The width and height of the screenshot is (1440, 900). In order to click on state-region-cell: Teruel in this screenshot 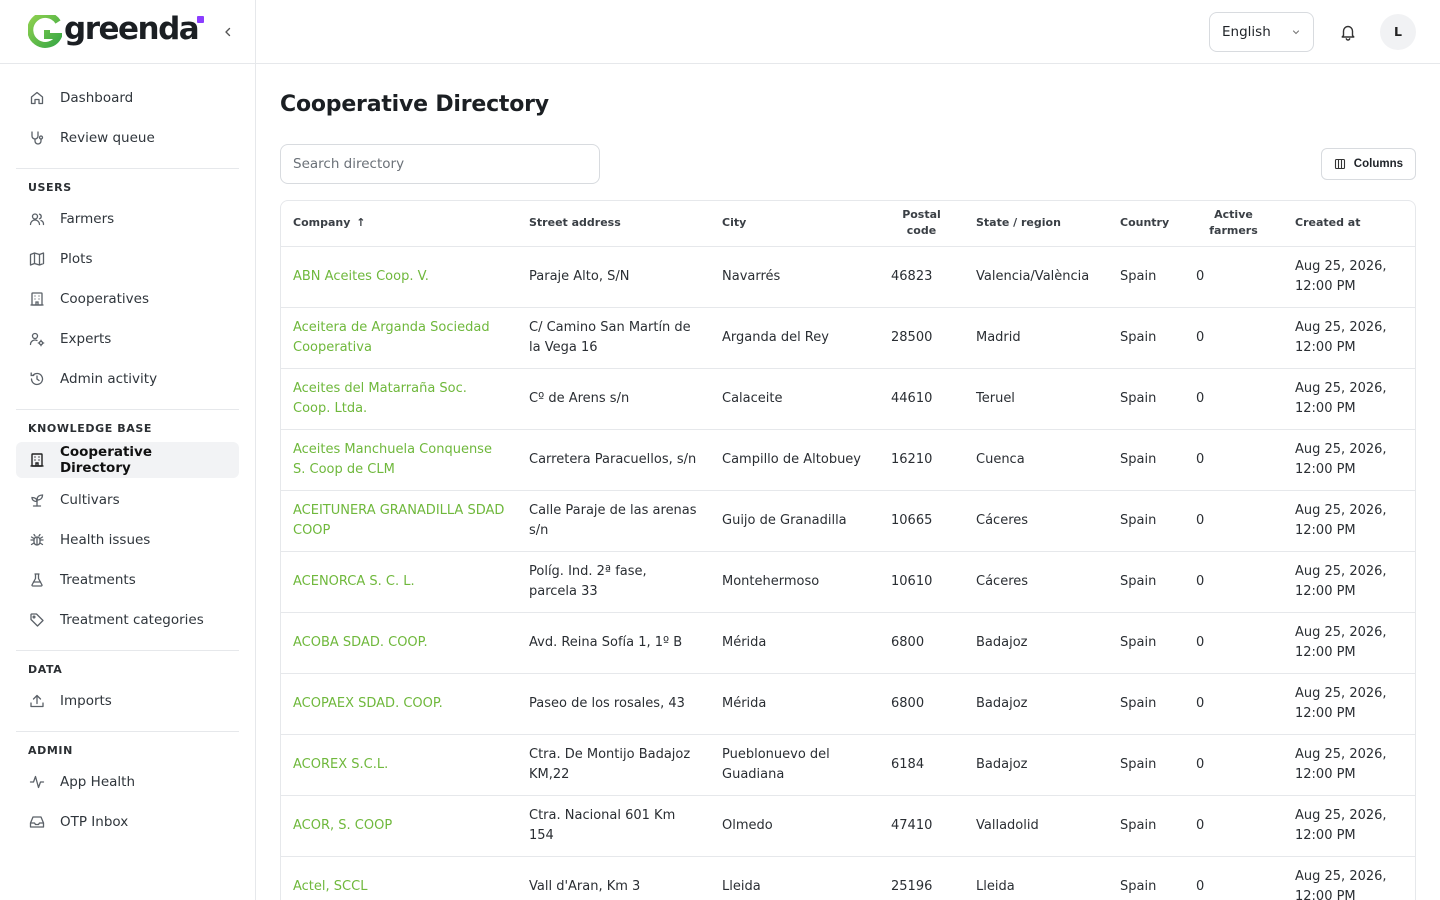, I will do `click(1036, 399)`.